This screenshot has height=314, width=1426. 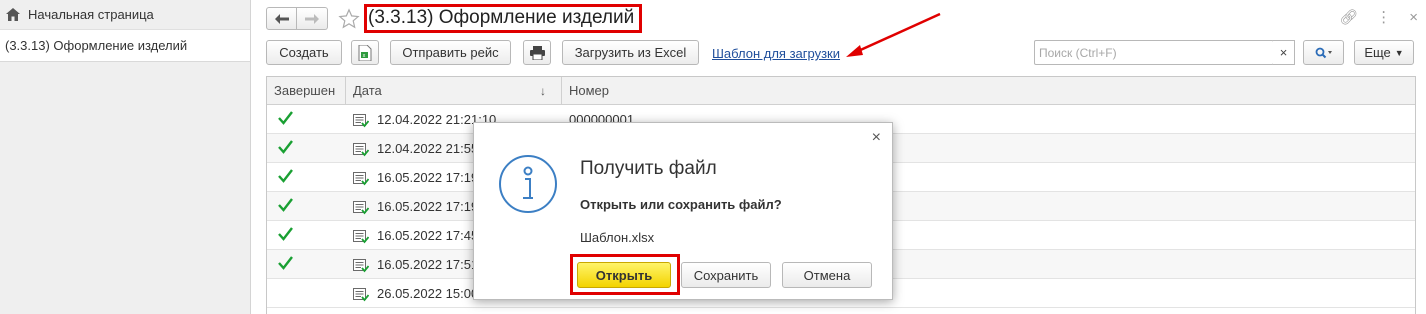 I want to click on open-button: Открыть, so click(x=624, y=275).